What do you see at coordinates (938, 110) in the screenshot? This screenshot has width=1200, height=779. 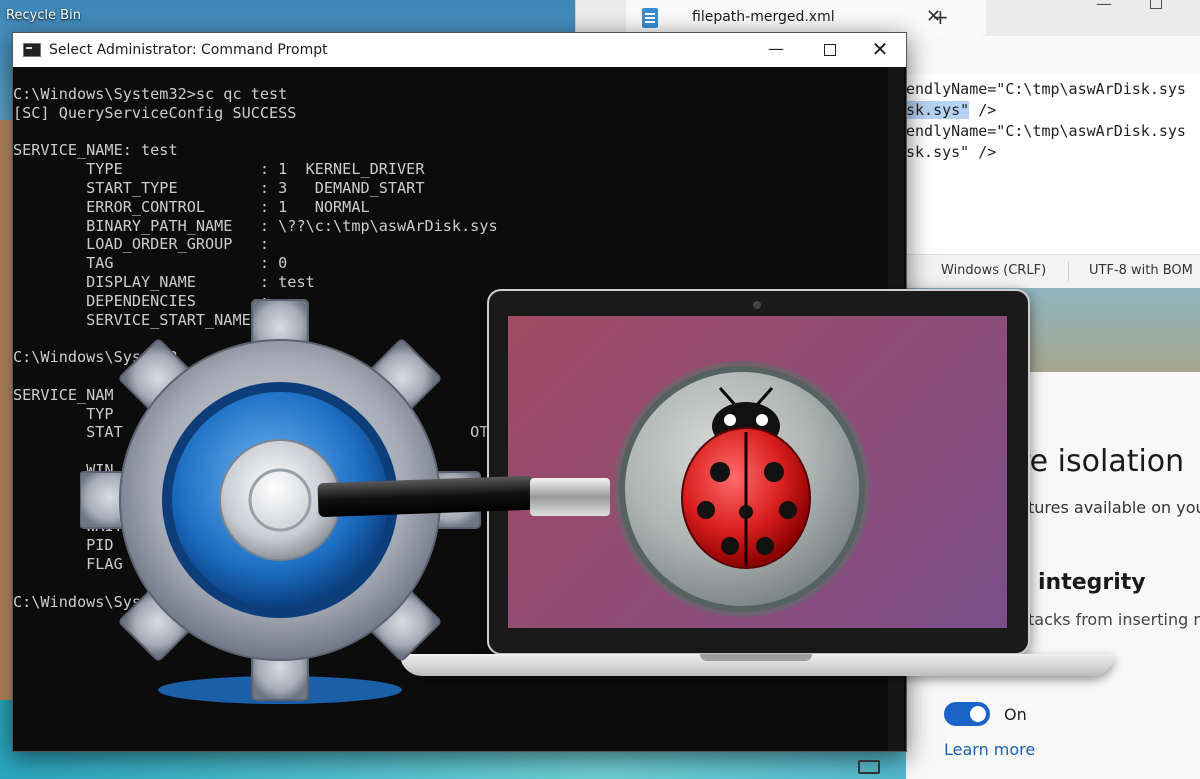 I see `selected-text: sk.sys"` at bounding box center [938, 110].